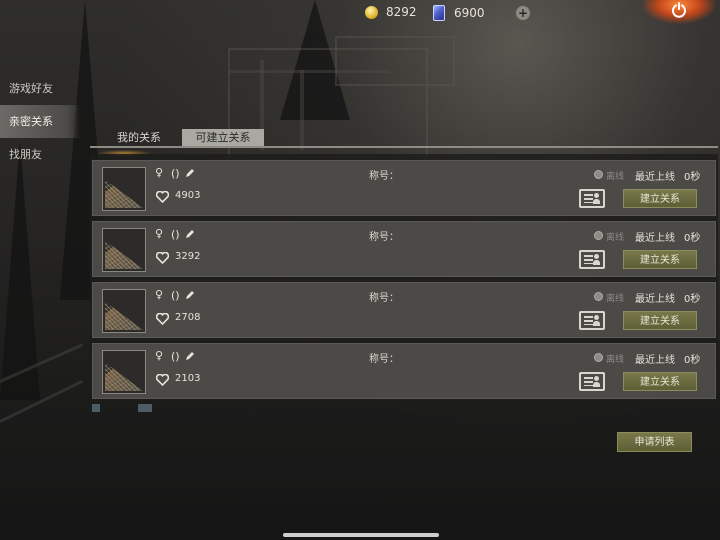  I want to click on intimacy-score: 2103, so click(188, 378).